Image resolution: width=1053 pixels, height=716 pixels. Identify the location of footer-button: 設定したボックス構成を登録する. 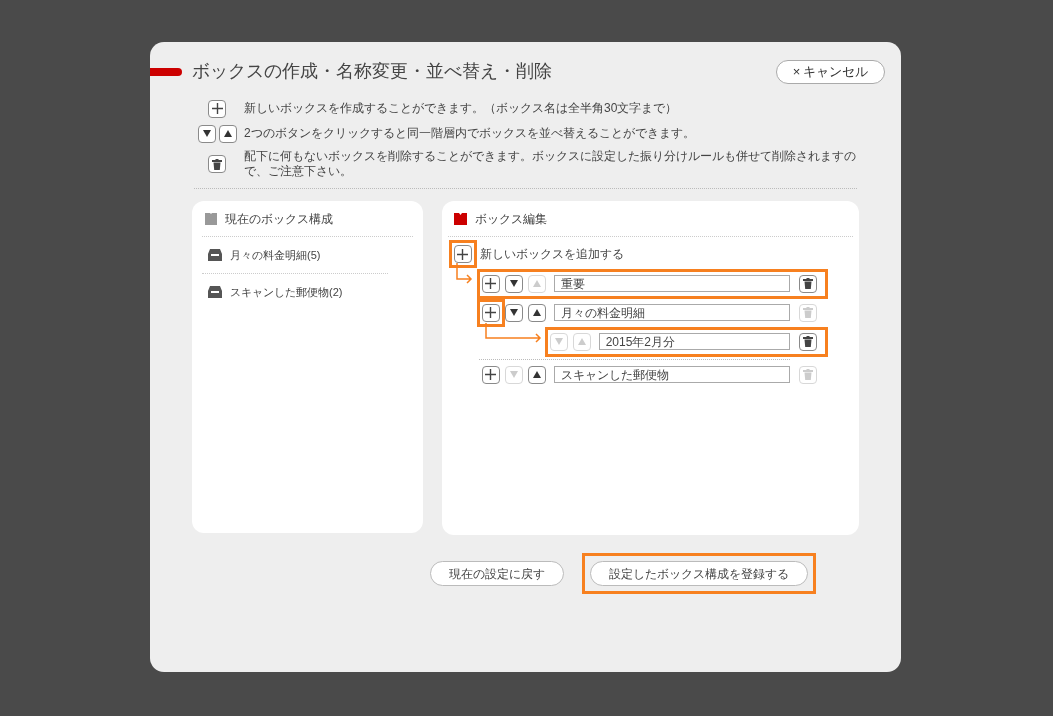
(699, 573).